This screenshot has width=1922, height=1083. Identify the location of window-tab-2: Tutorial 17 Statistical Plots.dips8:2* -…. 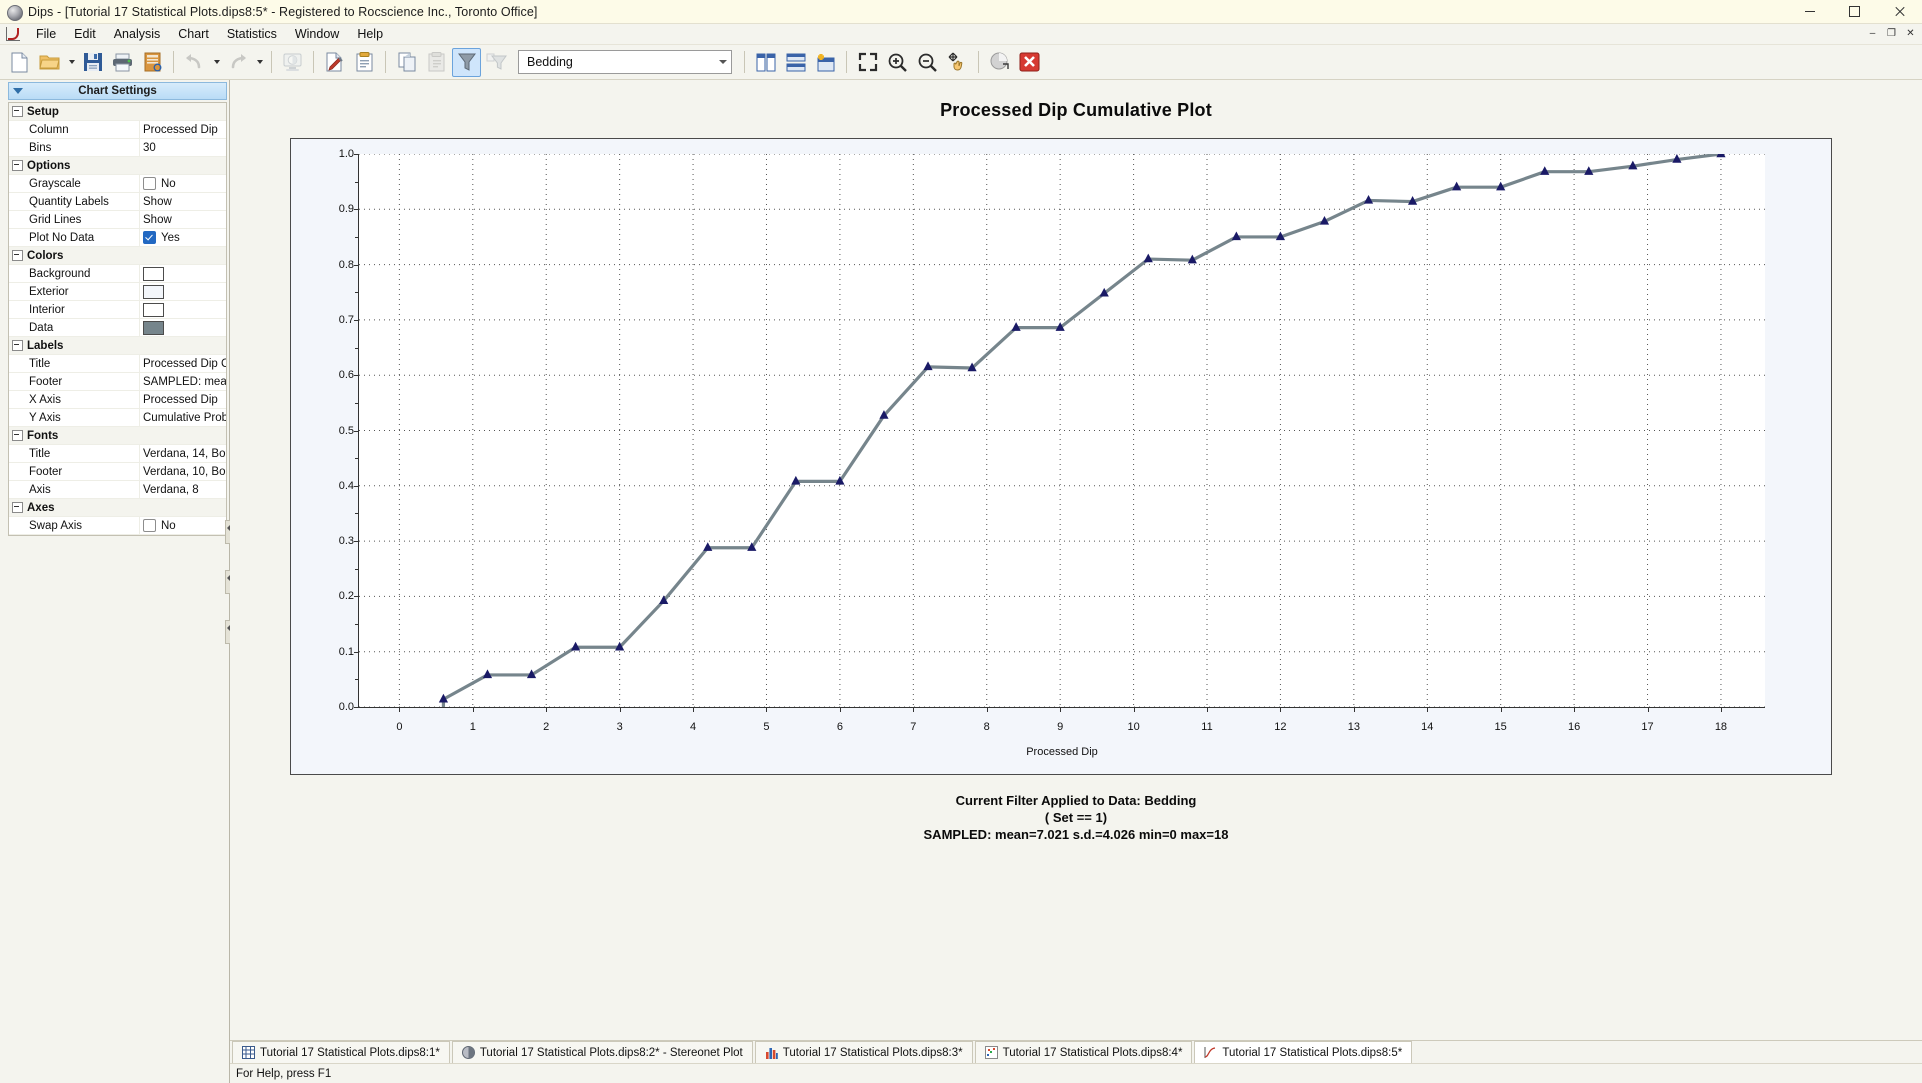
(602, 1052).